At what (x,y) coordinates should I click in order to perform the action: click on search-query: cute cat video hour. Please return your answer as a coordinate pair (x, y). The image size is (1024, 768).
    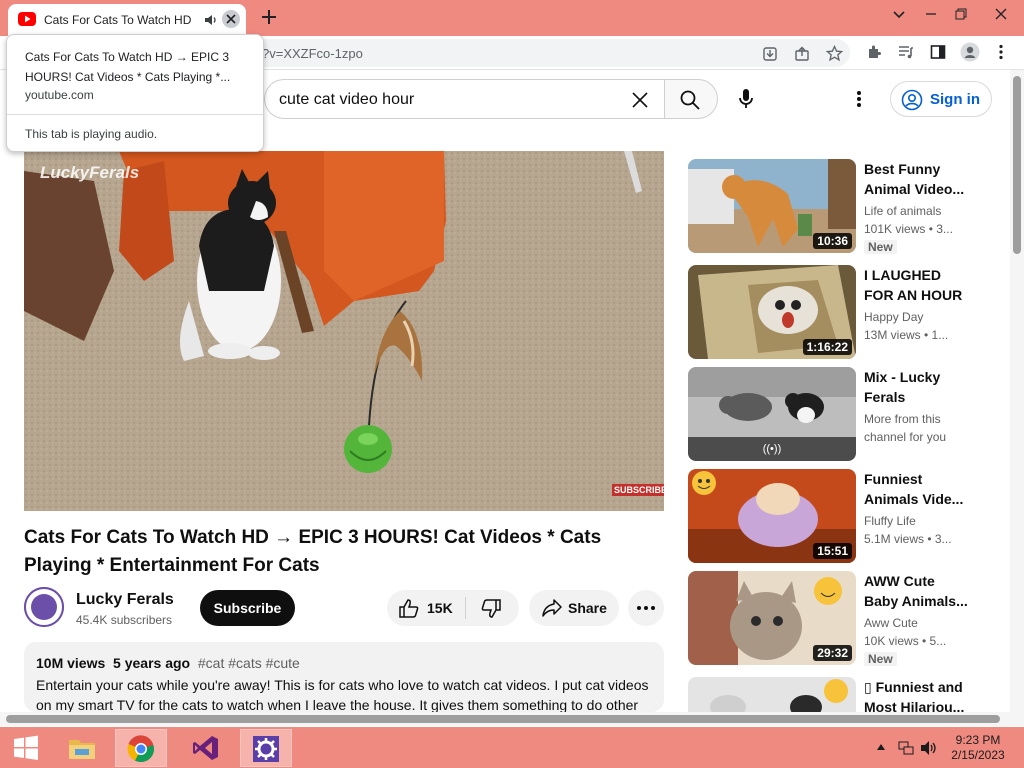
    Looking at the image, I should click on (347, 99).